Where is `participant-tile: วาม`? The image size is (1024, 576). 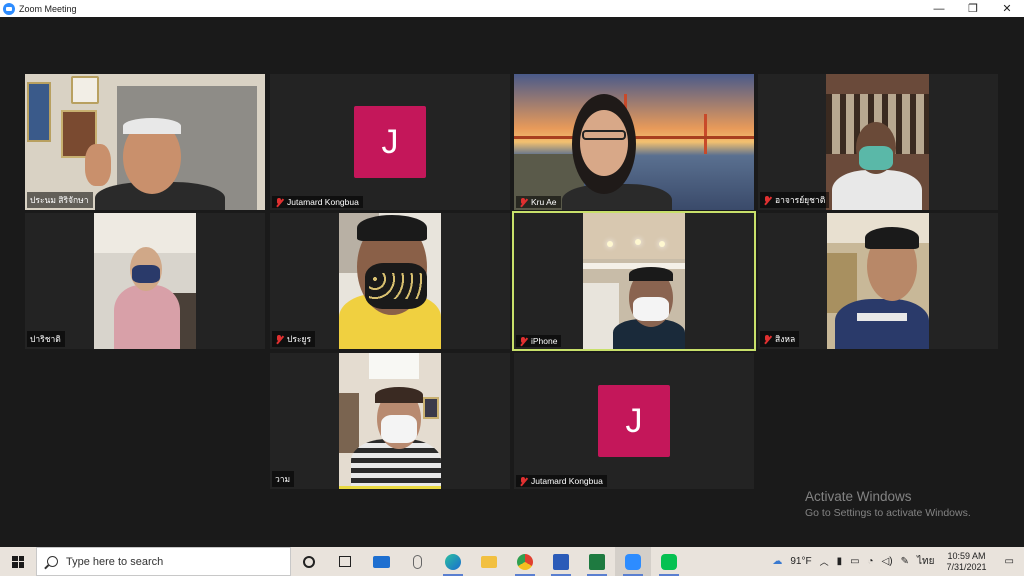 participant-tile: วาม is located at coordinates (390, 421).